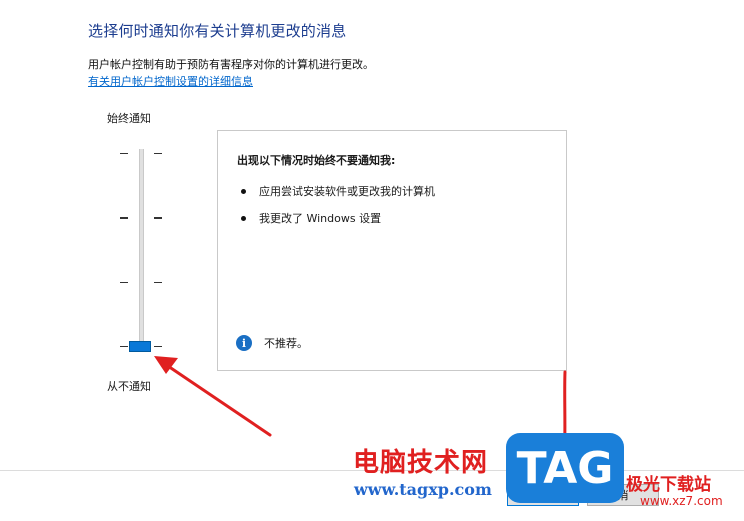 This screenshot has height=521, width=744. What do you see at coordinates (244, 343) in the screenshot?
I see `info-icon: i` at bounding box center [244, 343].